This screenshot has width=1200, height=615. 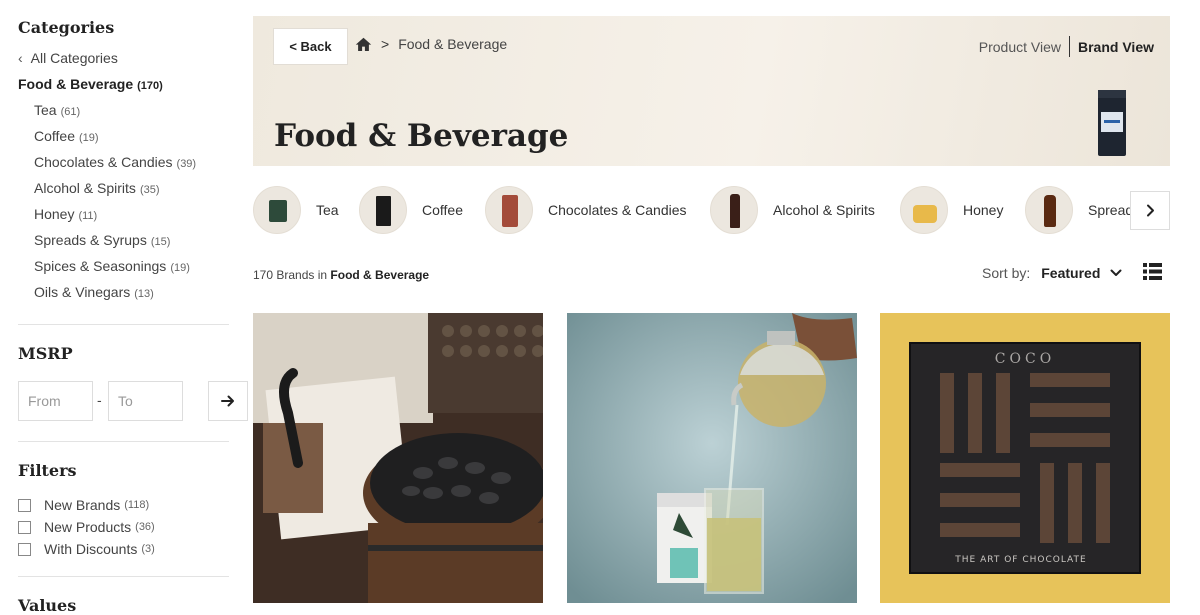 What do you see at coordinates (137, 505) in the screenshot?
I see `filter-count: (118)` at bounding box center [137, 505].